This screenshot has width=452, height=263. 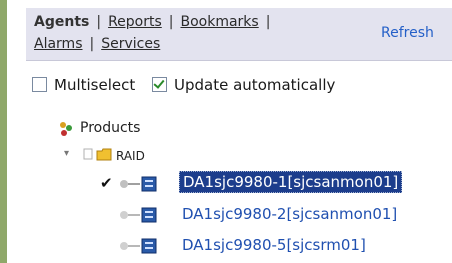 I want to click on server-label: DA1sjc9980-5[sjcsrm01], so click(x=274, y=245).